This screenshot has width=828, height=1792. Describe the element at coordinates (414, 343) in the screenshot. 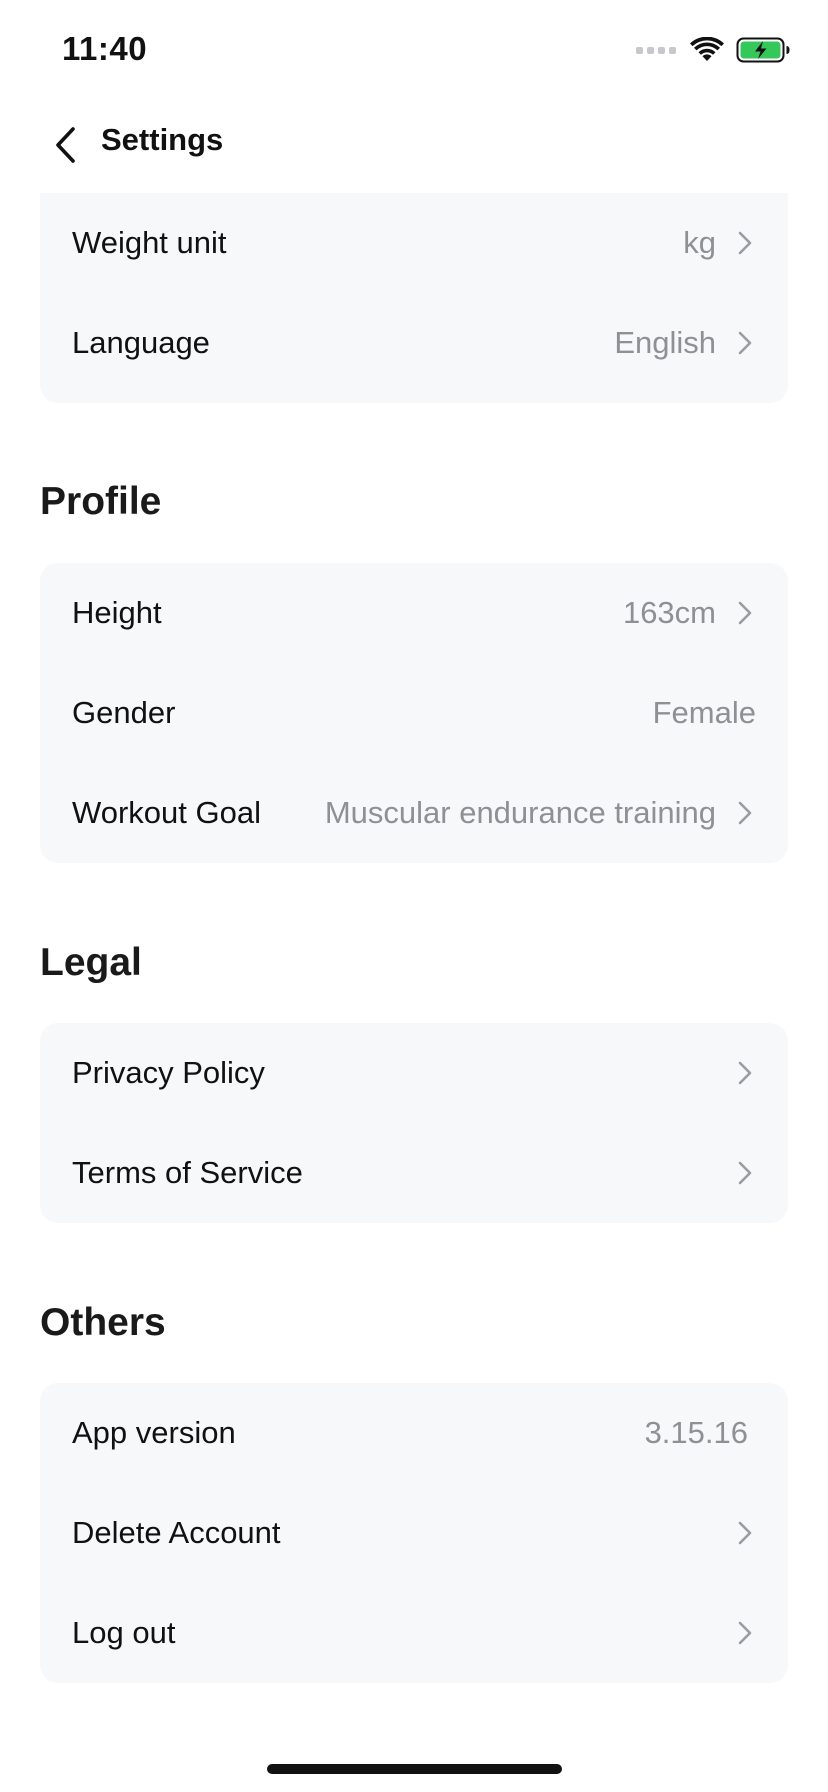

I see `language-row: Language English` at that location.